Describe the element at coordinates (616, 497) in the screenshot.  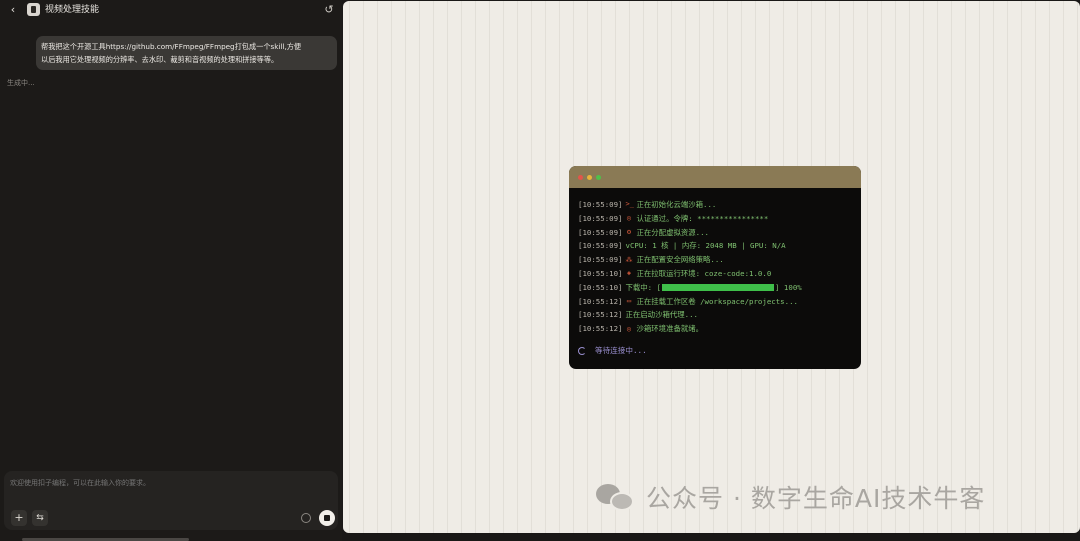
I see `wechat-icon` at that location.